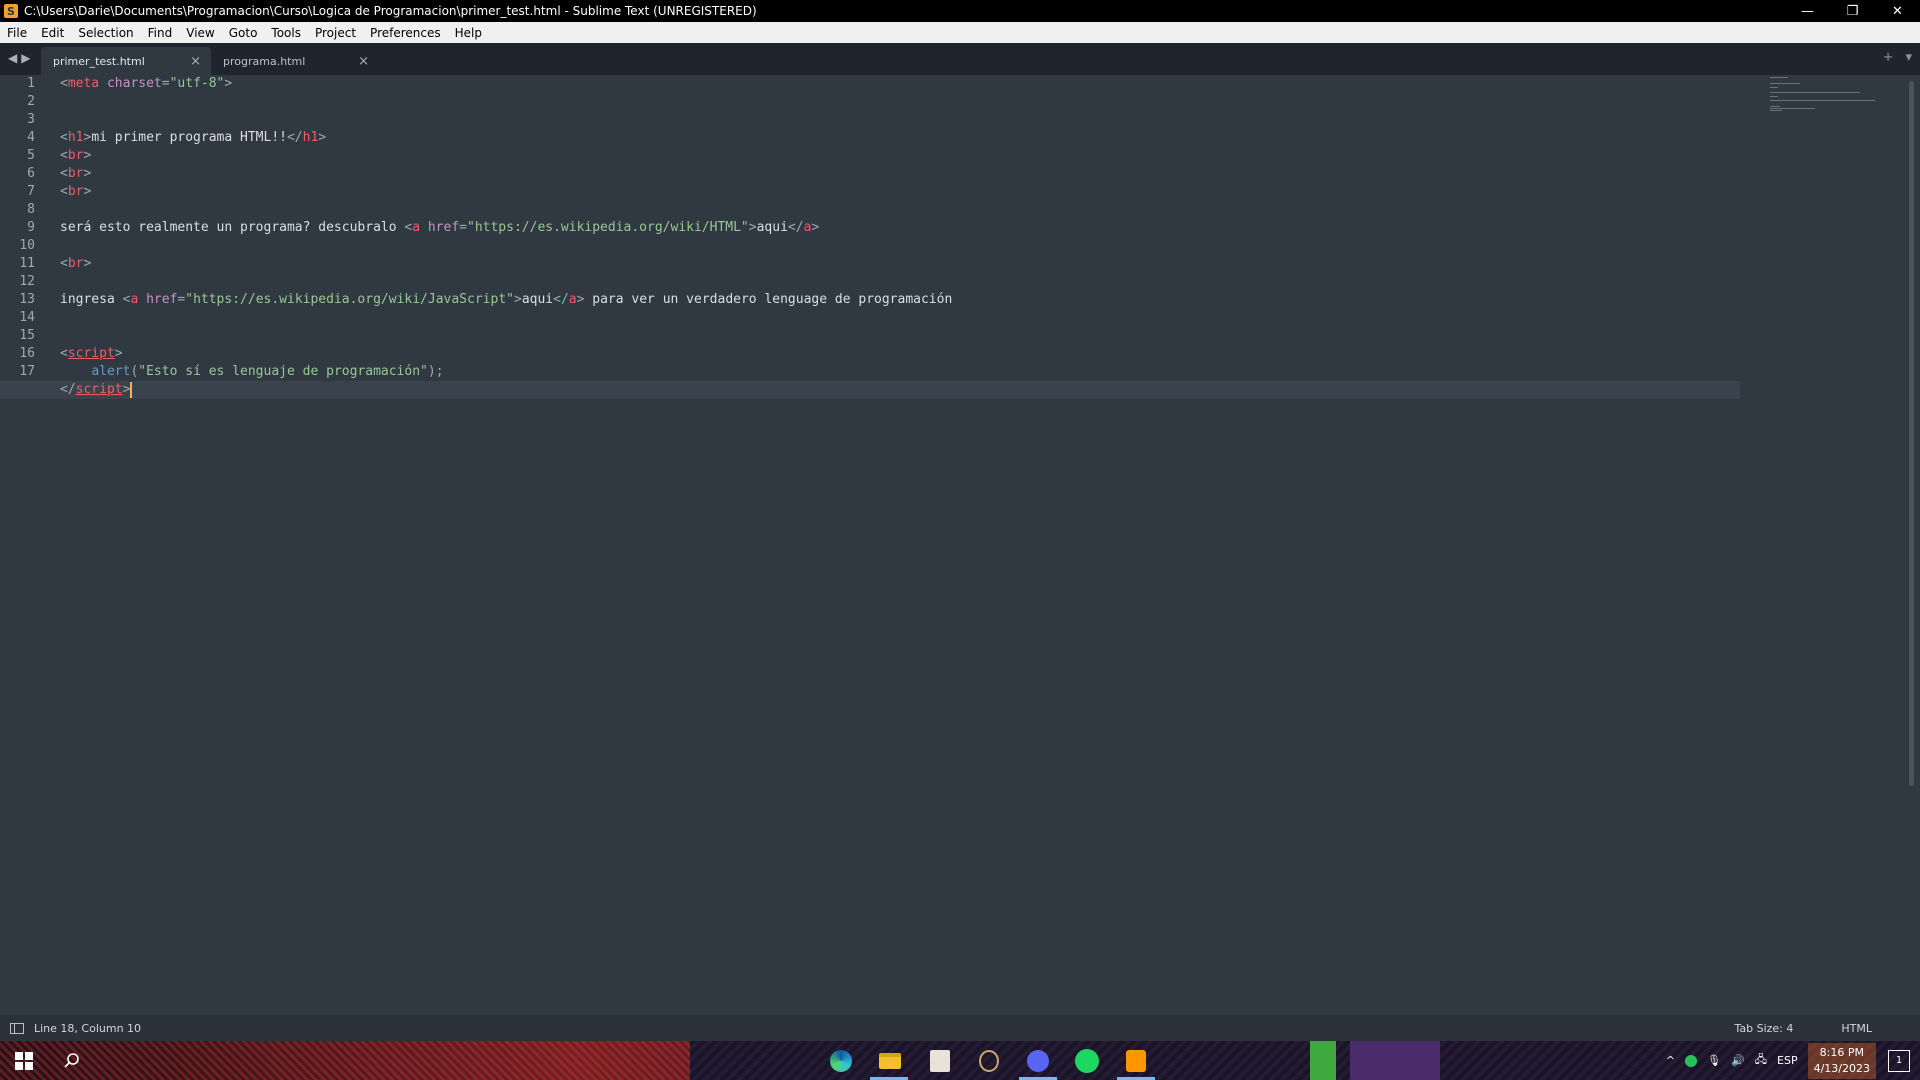 Image resolution: width=1920 pixels, height=1080 pixels. I want to click on menu-help: Help, so click(468, 33).